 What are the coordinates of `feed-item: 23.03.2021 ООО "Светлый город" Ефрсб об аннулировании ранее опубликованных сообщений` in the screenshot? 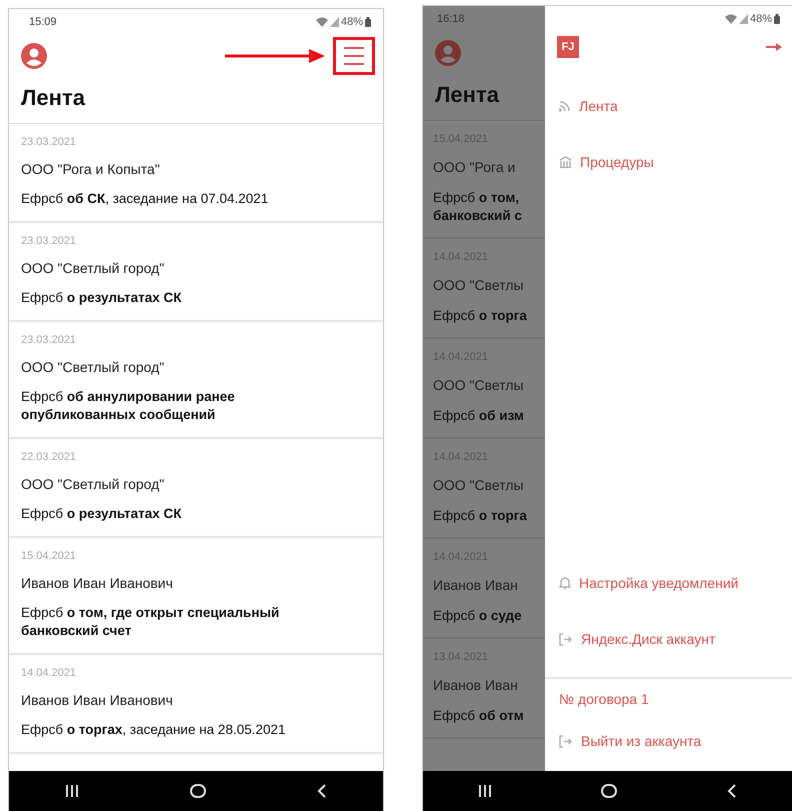 It's located at (196, 380).